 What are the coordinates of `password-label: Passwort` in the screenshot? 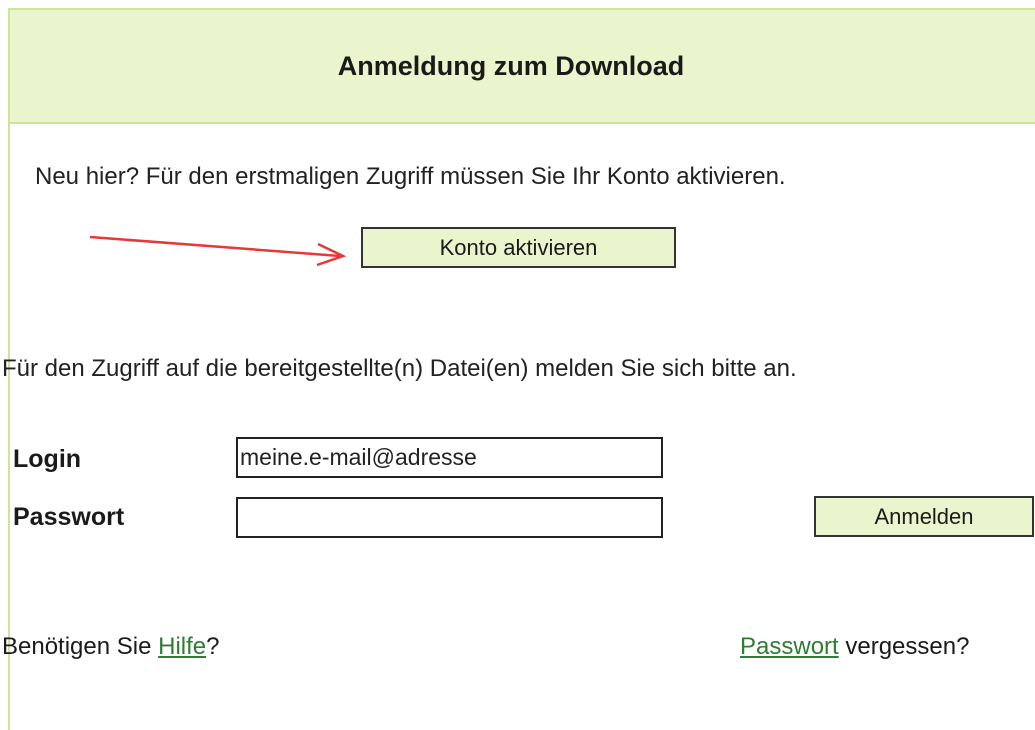 It's located at (69, 517).